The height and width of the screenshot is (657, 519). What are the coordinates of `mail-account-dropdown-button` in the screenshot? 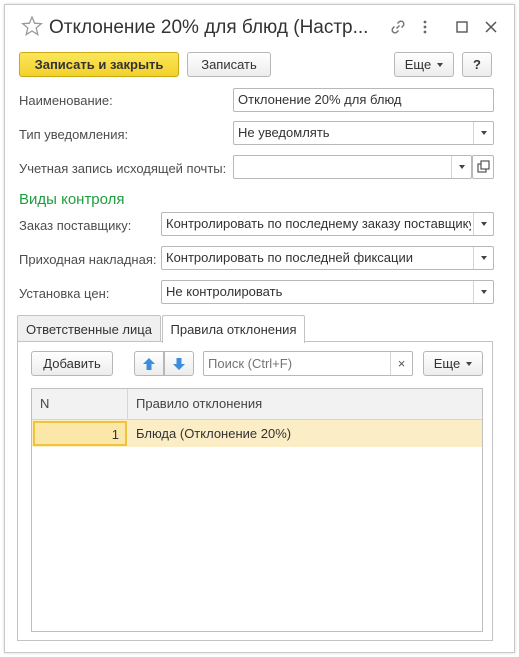 It's located at (461, 167).